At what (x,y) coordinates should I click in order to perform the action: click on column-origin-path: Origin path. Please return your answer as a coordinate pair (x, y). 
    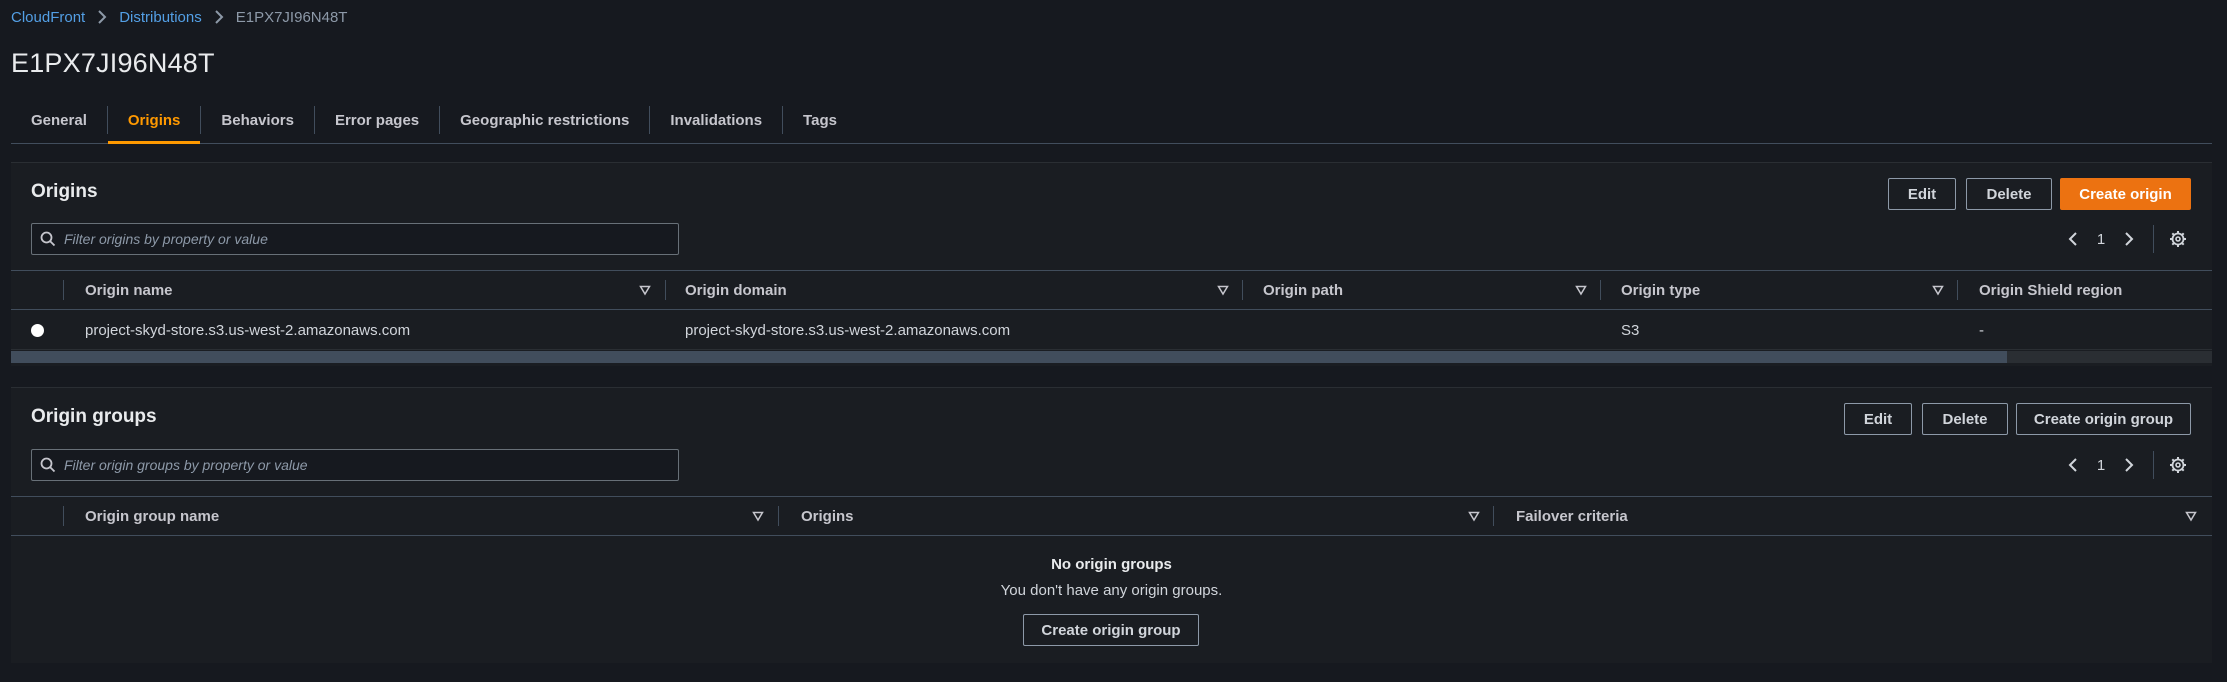
    Looking at the image, I should click on (1303, 290).